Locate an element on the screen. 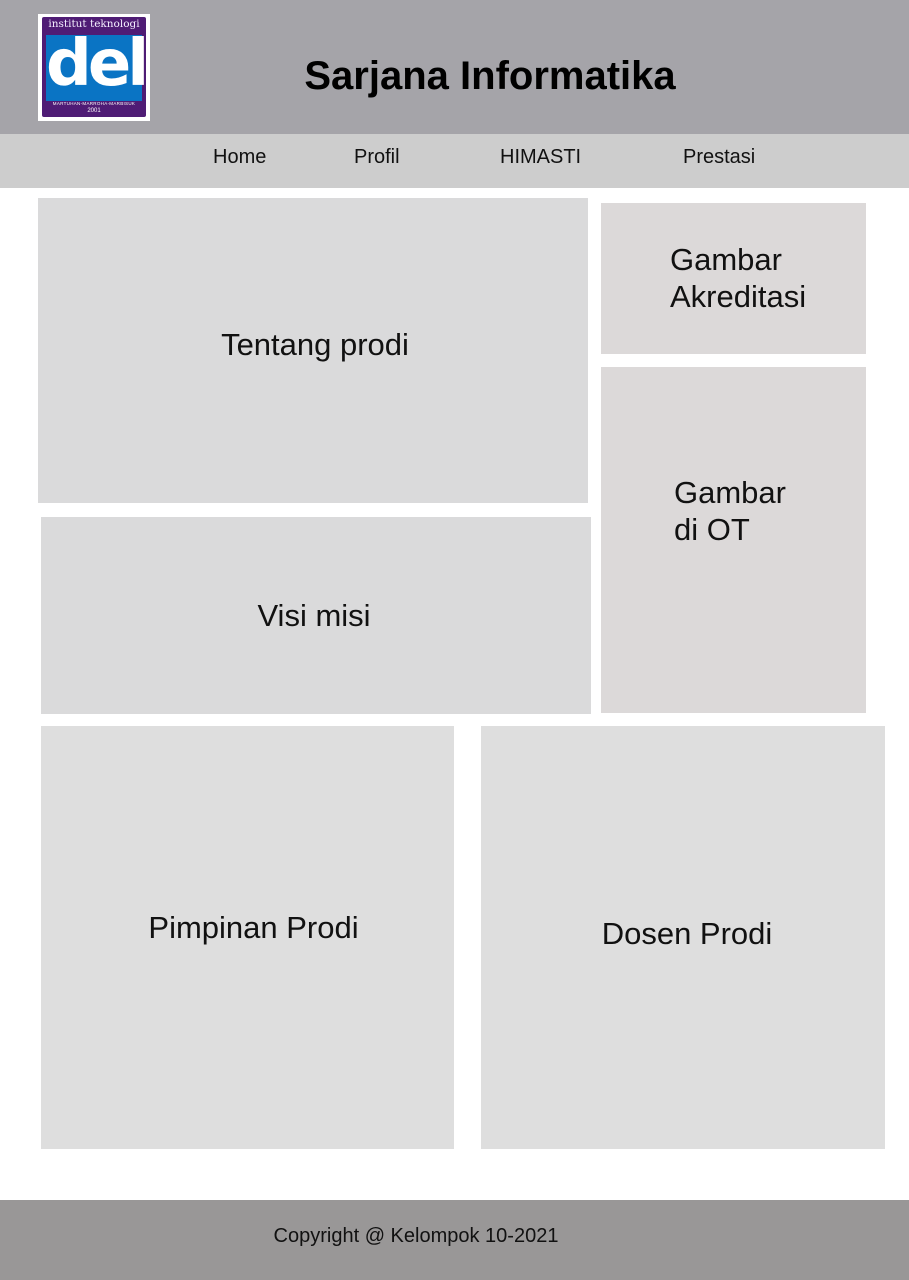 Image resolution: width=909 pixels, height=1280 pixels. visi-misi-label: Visi misi is located at coordinates (314, 615).